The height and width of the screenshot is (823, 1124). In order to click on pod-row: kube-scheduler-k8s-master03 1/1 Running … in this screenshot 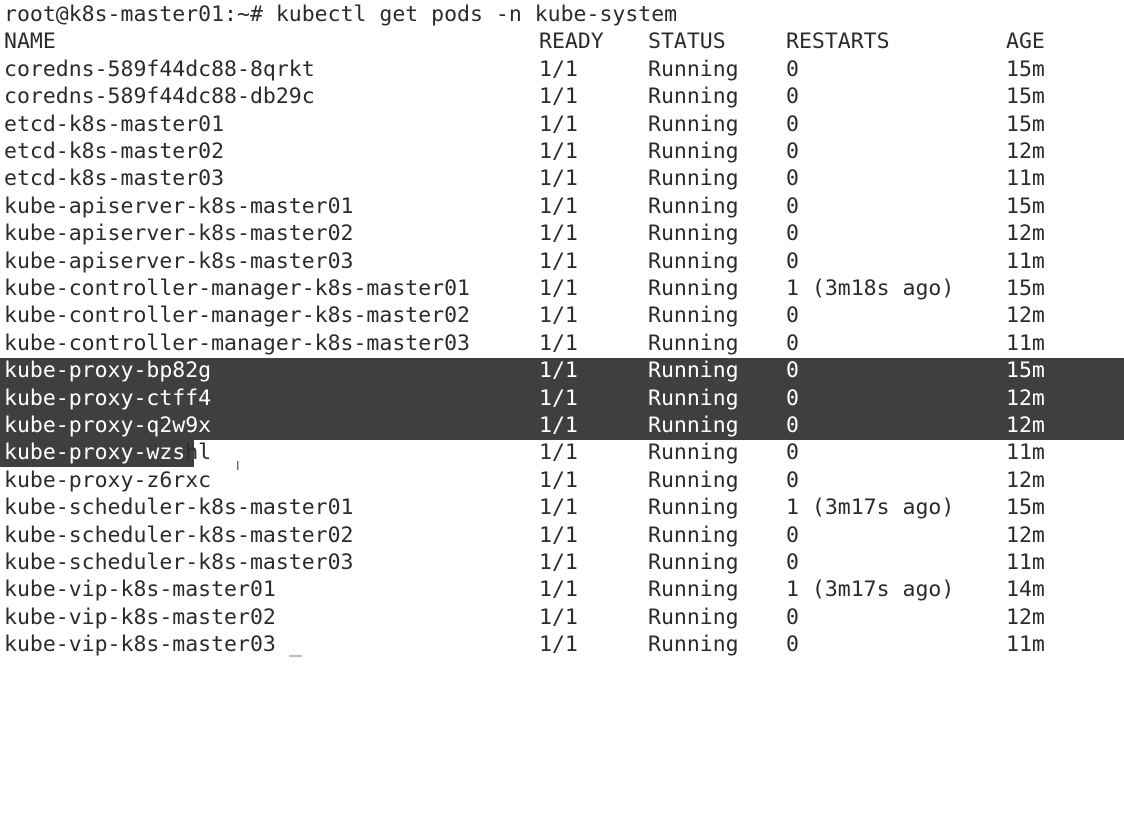, I will do `click(562, 562)`.